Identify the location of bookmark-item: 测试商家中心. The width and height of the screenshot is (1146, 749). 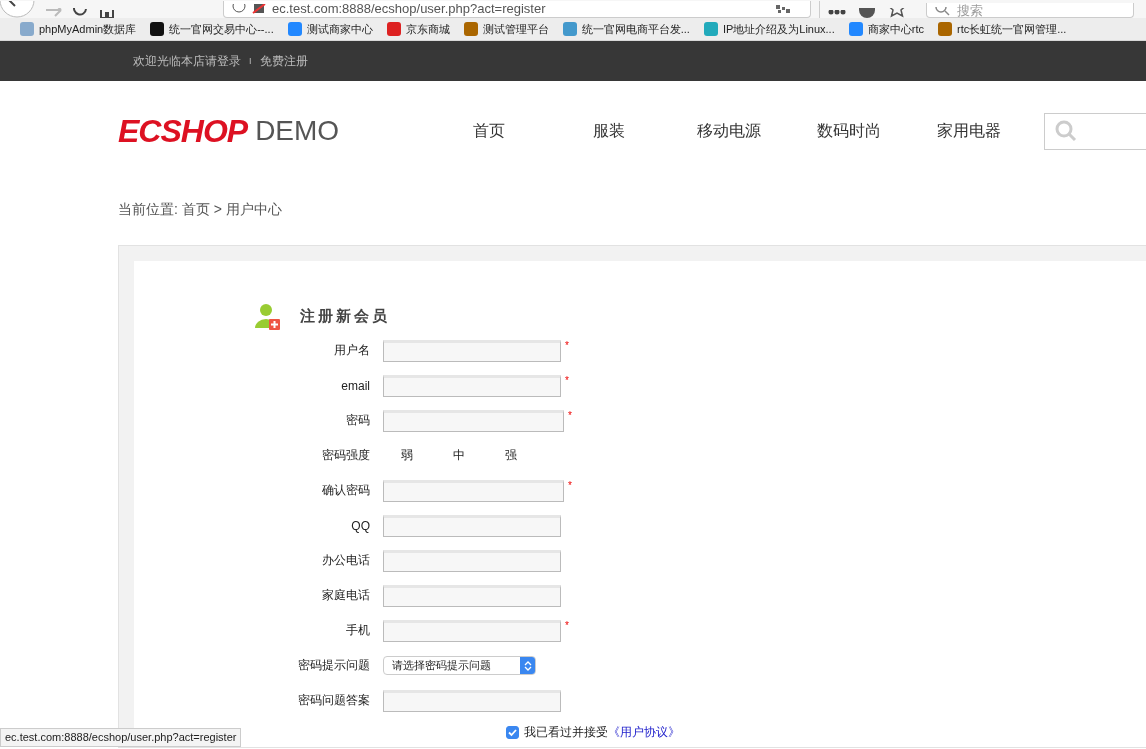
(330, 29).